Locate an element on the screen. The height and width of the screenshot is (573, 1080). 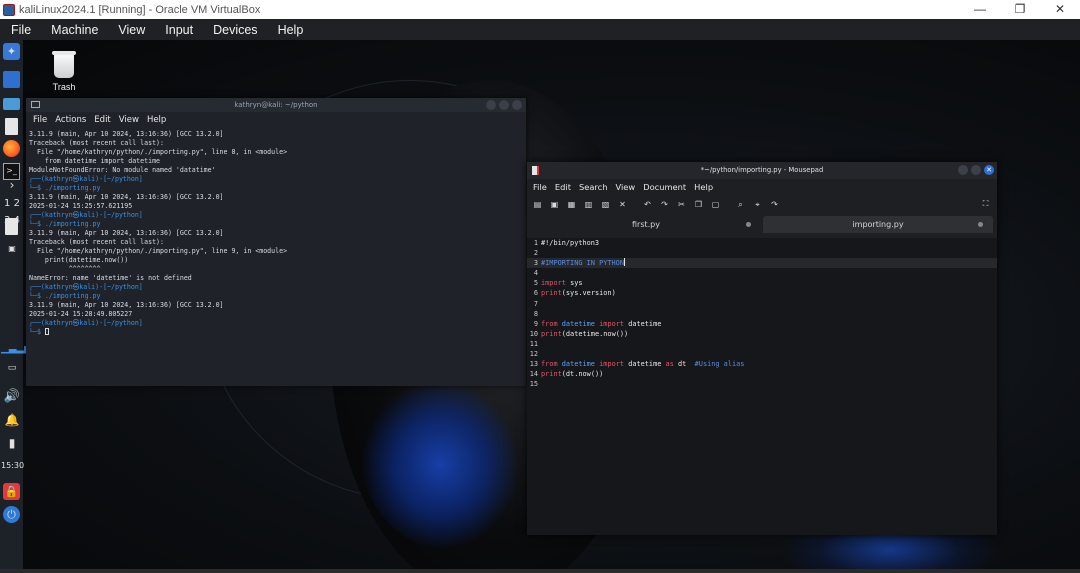
terminal-menu-help: Help is located at coordinates (156, 120).